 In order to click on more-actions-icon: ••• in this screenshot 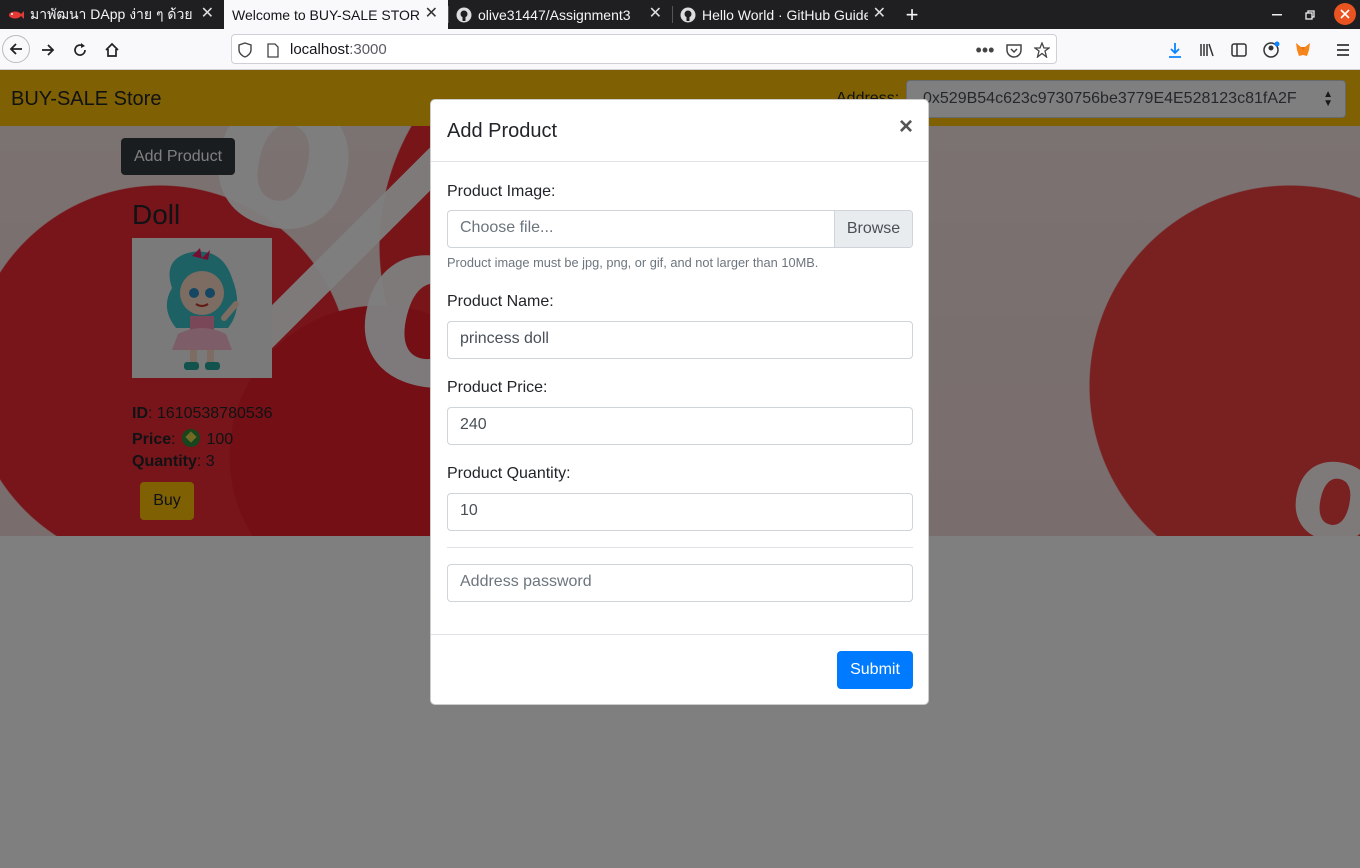, I will do `click(985, 50)`.